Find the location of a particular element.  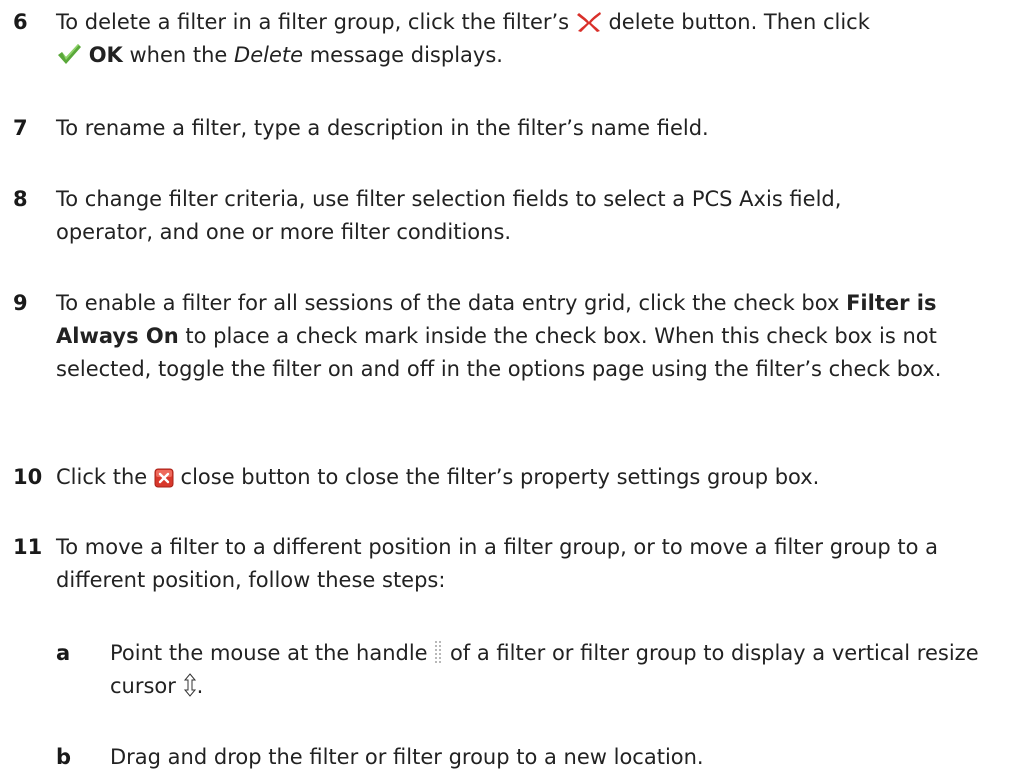

substep-letter: a is located at coordinates (63, 653).